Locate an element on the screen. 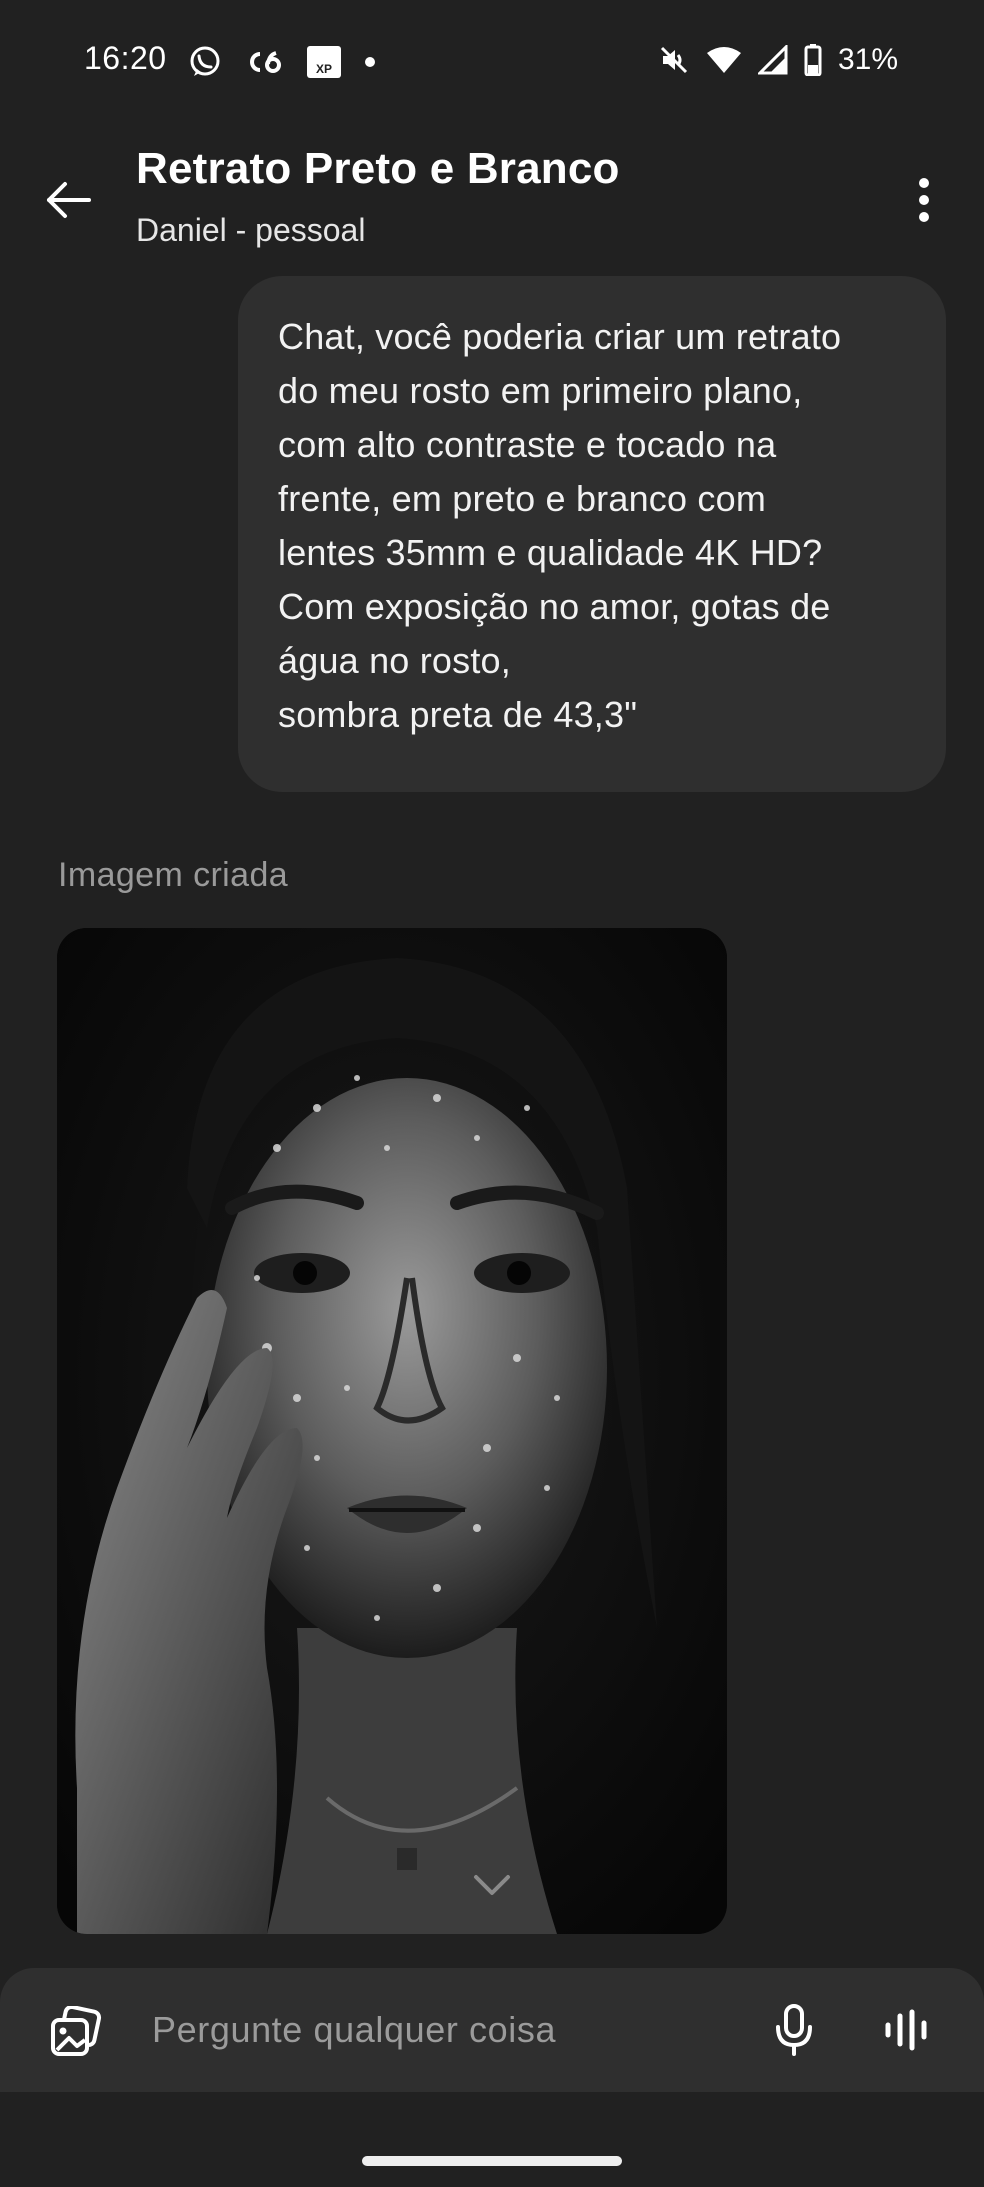 The height and width of the screenshot is (2187, 984). status-right-icons: 31% is located at coordinates (778, 60).